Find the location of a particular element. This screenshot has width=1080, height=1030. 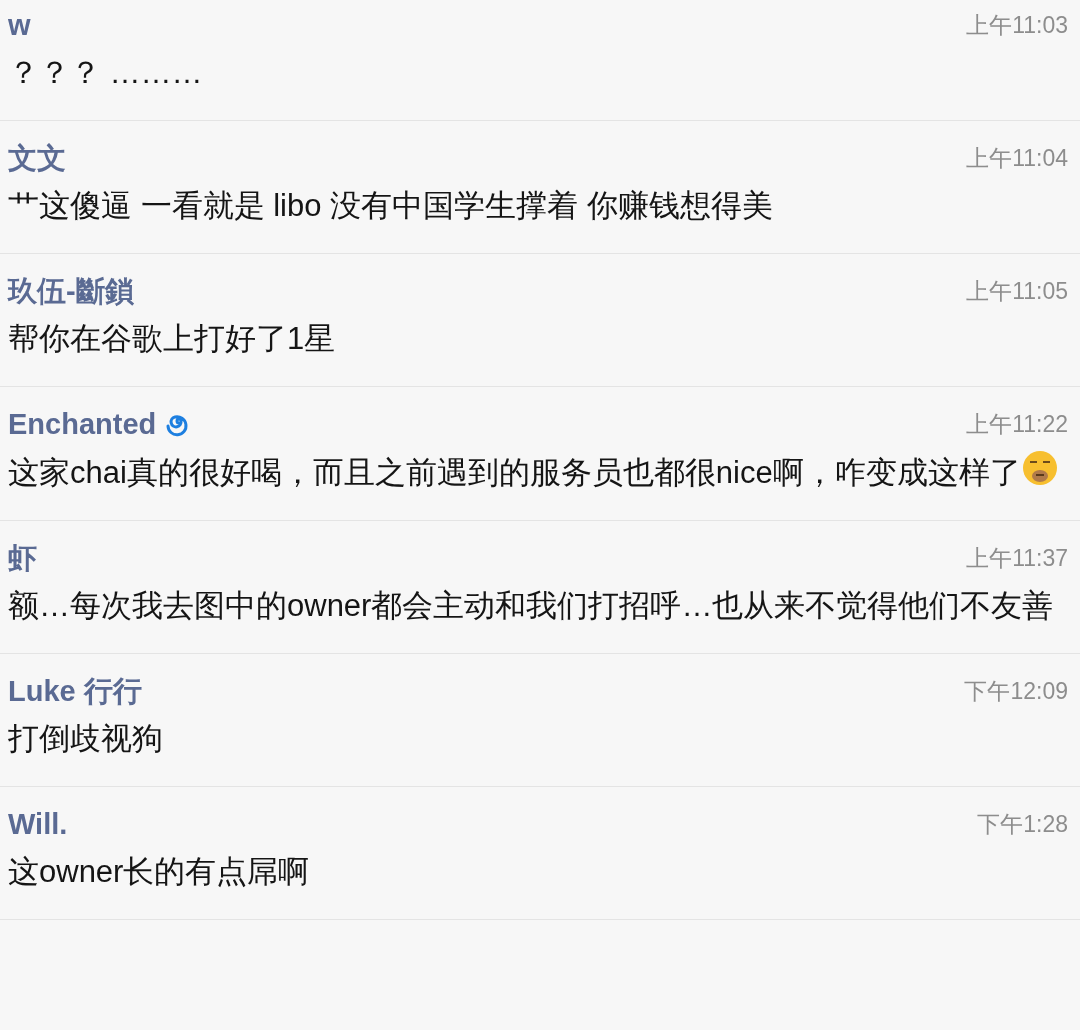

user-name: 玖伍-斷鎖 is located at coordinates (71, 291).